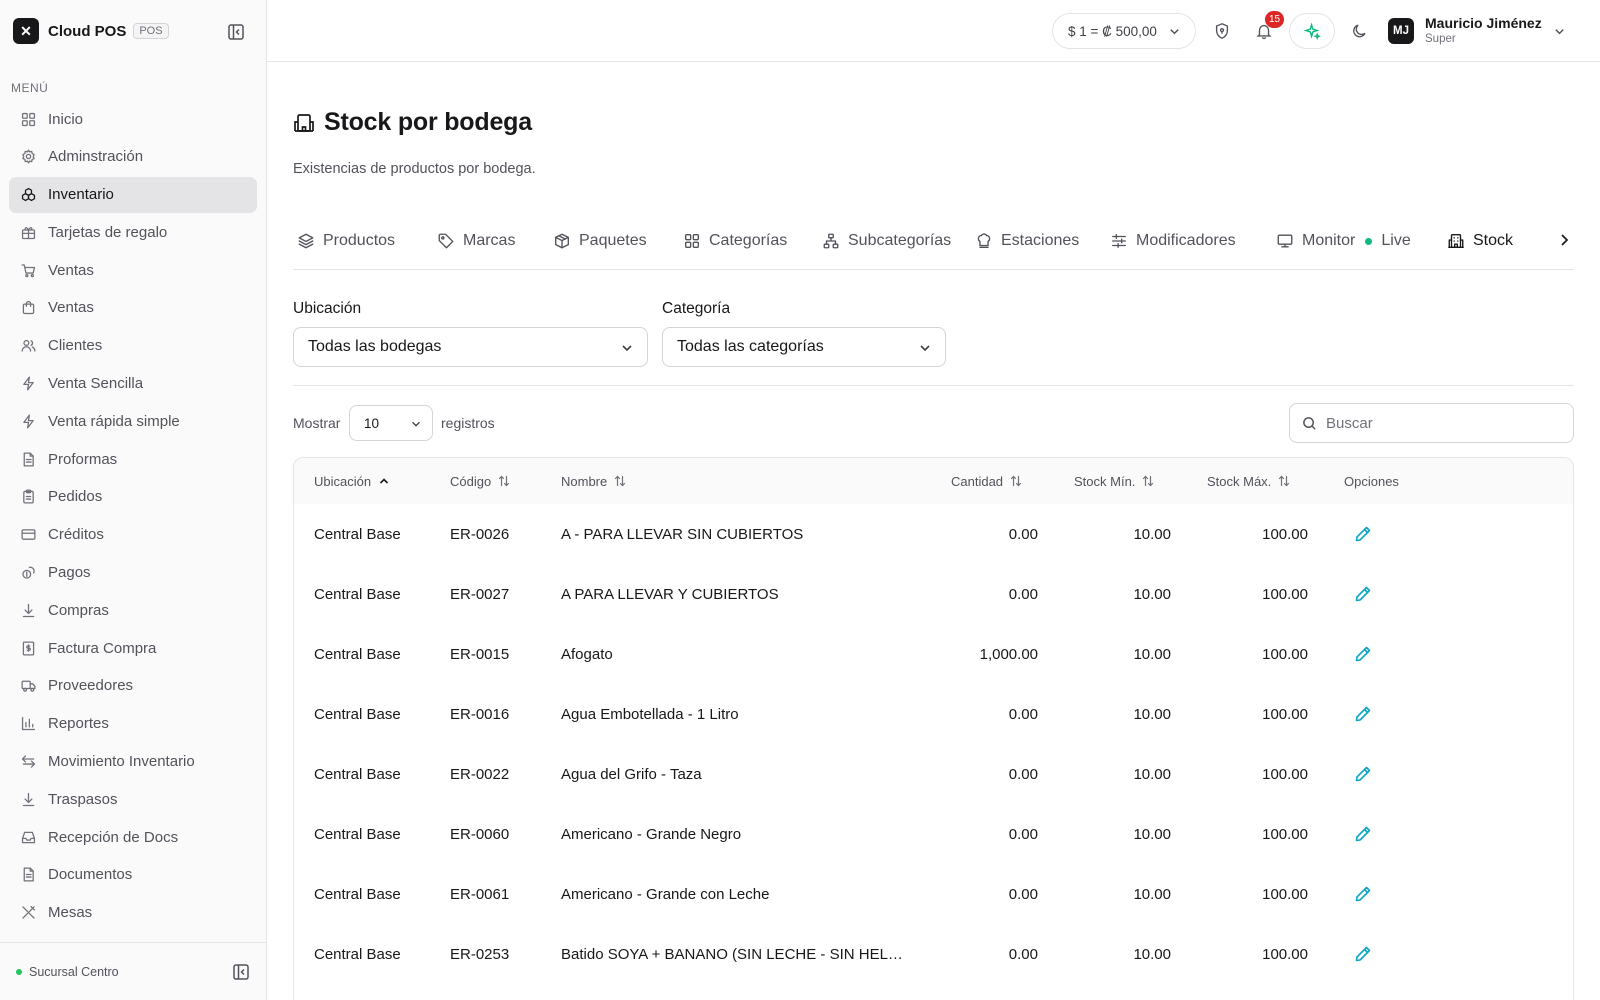 Image resolution: width=1600 pixels, height=1000 pixels. I want to click on tab-productos: Productos, so click(363, 240).